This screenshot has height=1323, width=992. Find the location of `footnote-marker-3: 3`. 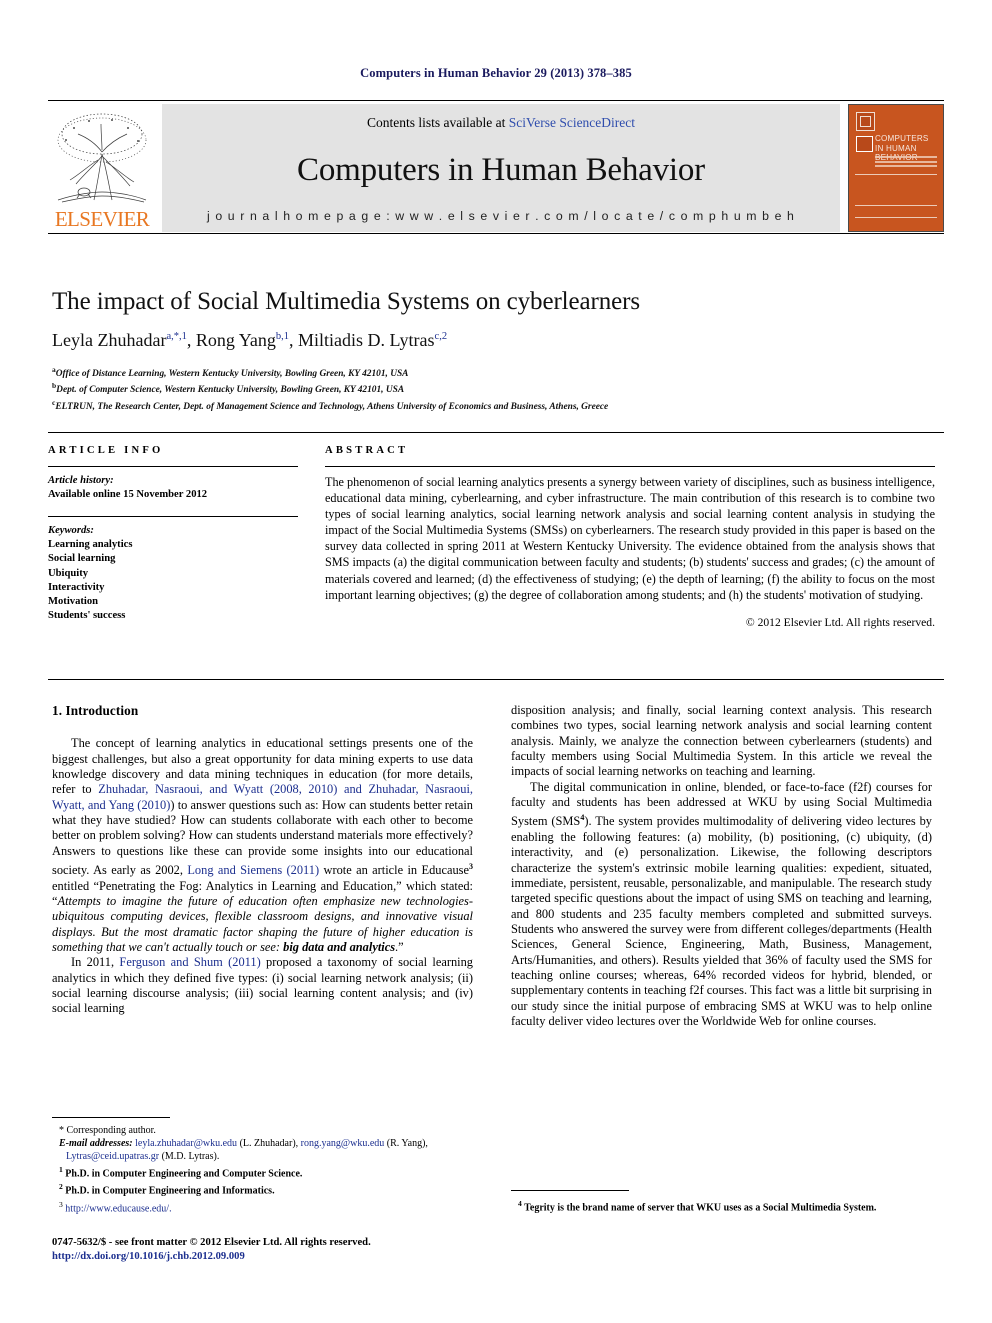

footnote-marker-3: 3 is located at coordinates (471, 866).